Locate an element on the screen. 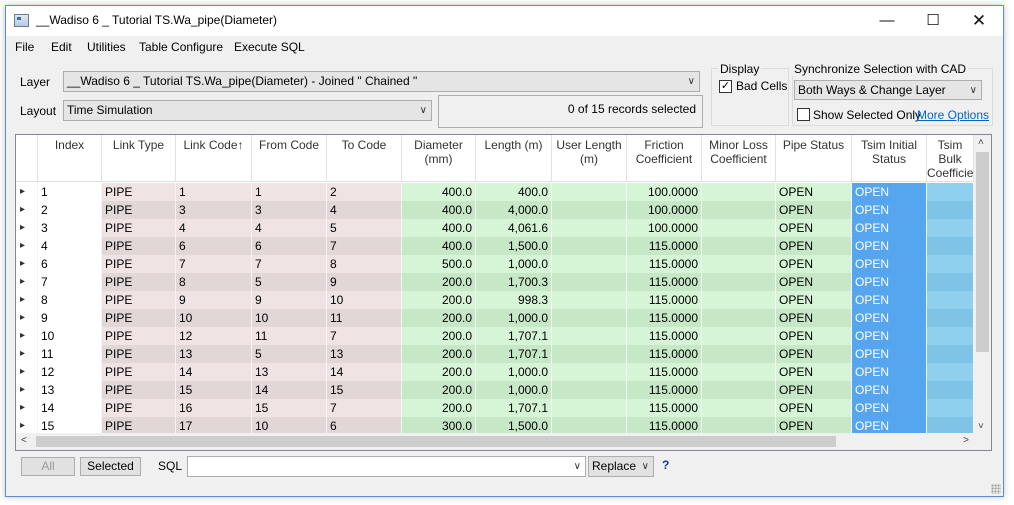  sync-mode-select: Both Ways & Change Layer ∨ is located at coordinates (888, 90).